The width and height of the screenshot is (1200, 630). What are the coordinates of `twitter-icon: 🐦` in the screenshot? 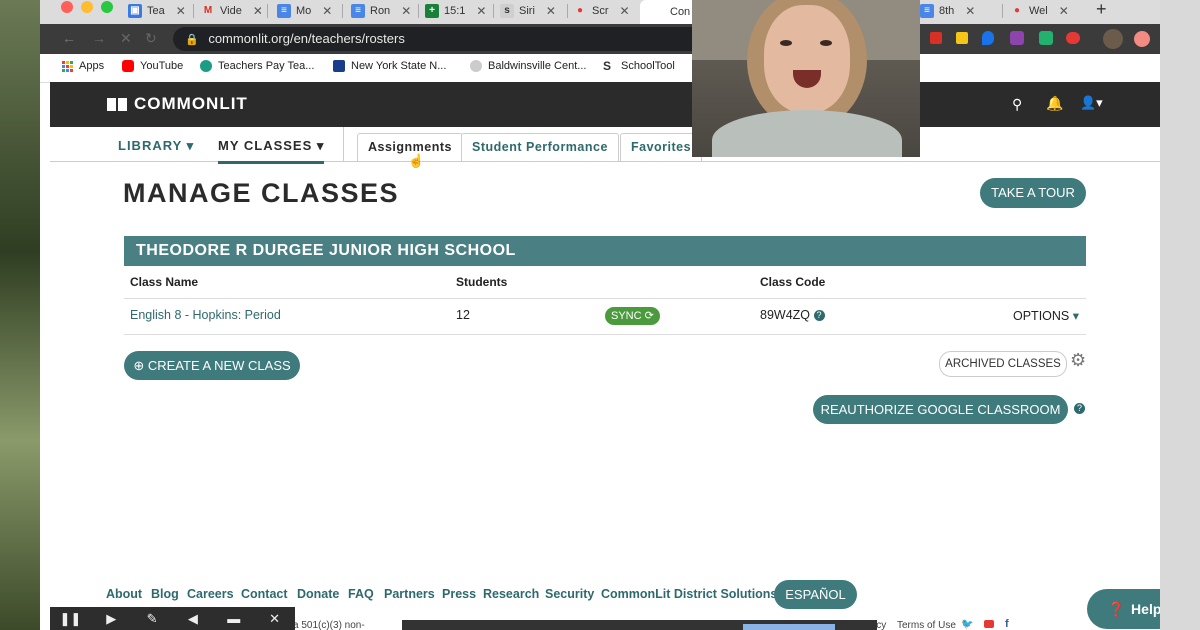 It's located at (967, 624).